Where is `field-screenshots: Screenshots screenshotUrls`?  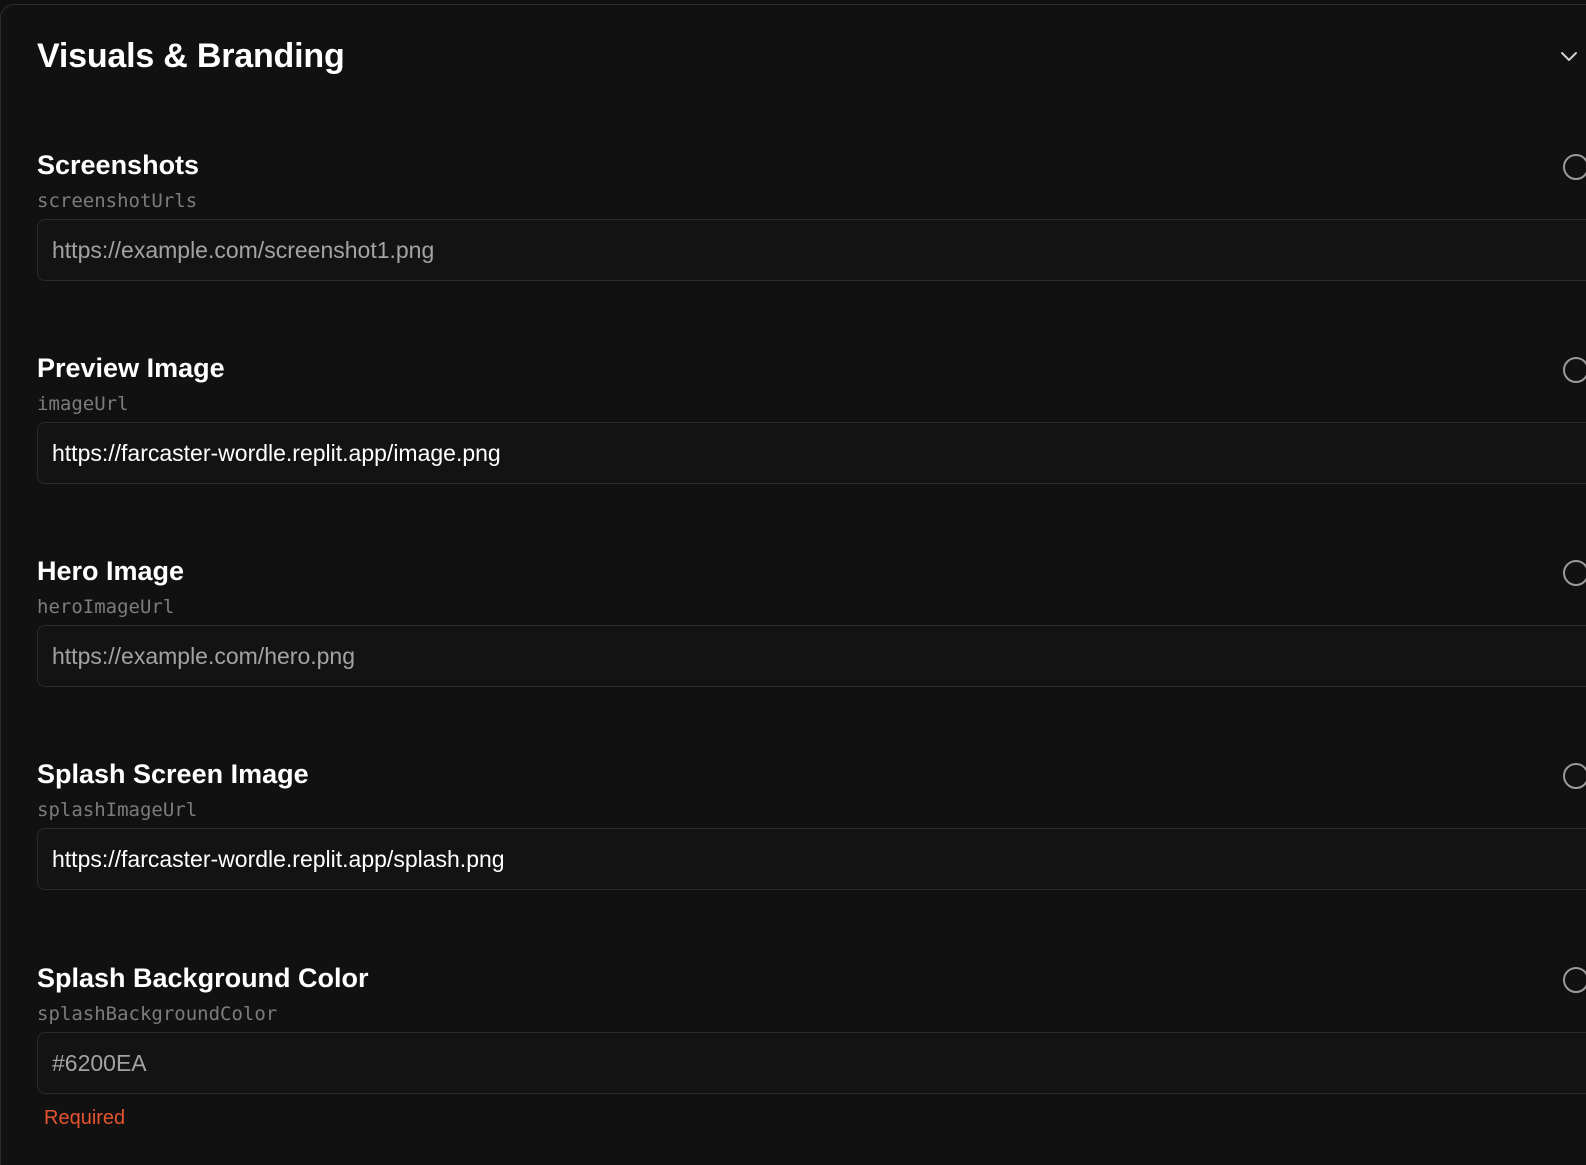
field-screenshots: Screenshots screenshotUrls is located at coordinates (811, 225).